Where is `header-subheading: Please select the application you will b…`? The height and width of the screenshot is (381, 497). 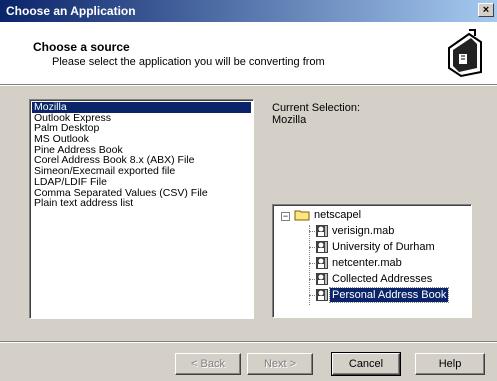
header-subheading: Please select the application you will b… is located at coordinates (188, 62).